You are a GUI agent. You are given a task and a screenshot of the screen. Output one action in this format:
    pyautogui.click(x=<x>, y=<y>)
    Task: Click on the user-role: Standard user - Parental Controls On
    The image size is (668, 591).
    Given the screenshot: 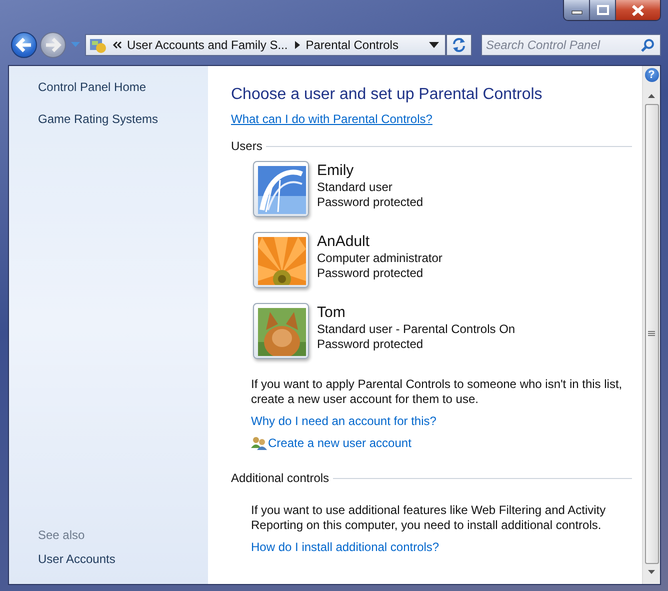 What is the action you would take?
    pyautogui.click(x=416, y=329)
    